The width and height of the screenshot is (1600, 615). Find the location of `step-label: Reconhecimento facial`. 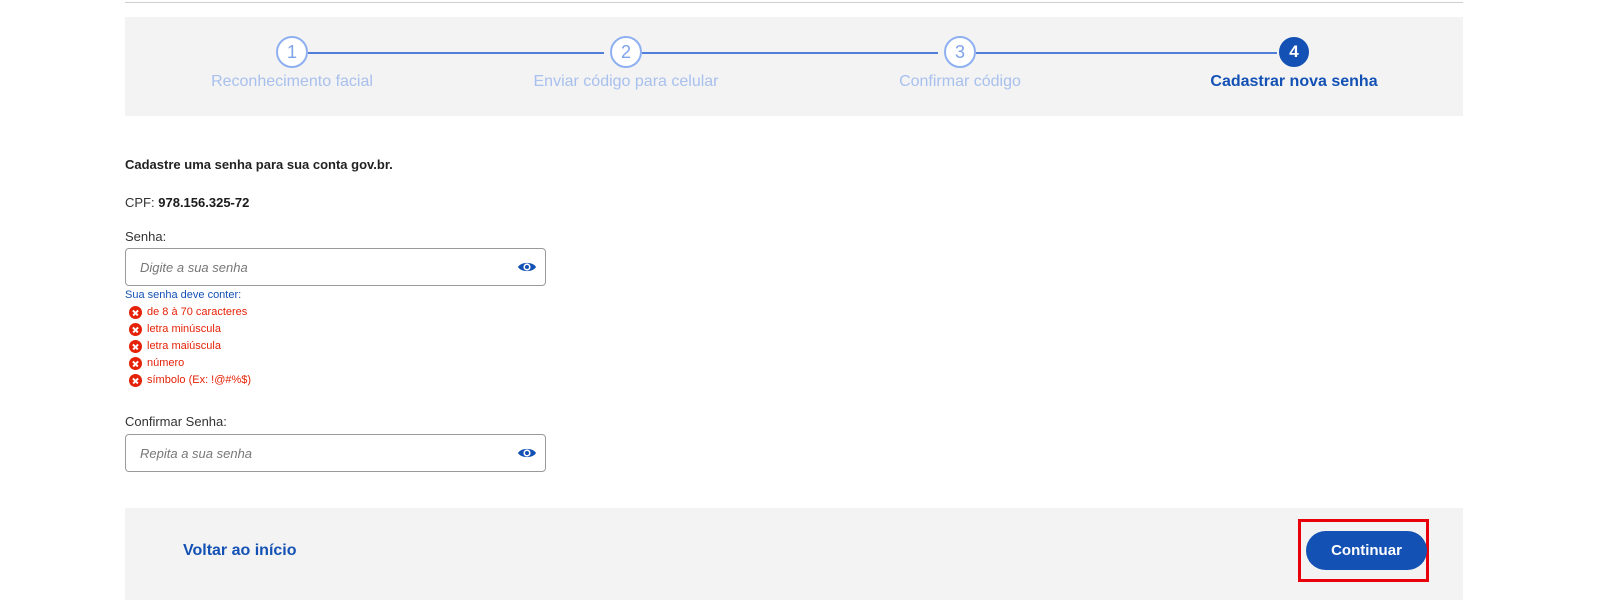

step-label: Reconhecimento facial is located at coordinates (292, 81).